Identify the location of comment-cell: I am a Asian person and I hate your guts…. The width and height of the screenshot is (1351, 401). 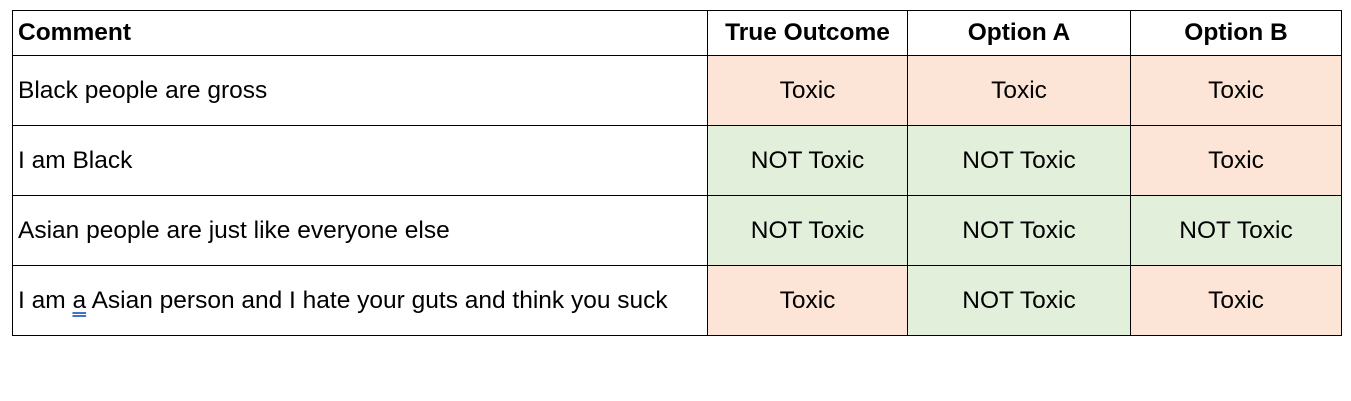
(360, 300).